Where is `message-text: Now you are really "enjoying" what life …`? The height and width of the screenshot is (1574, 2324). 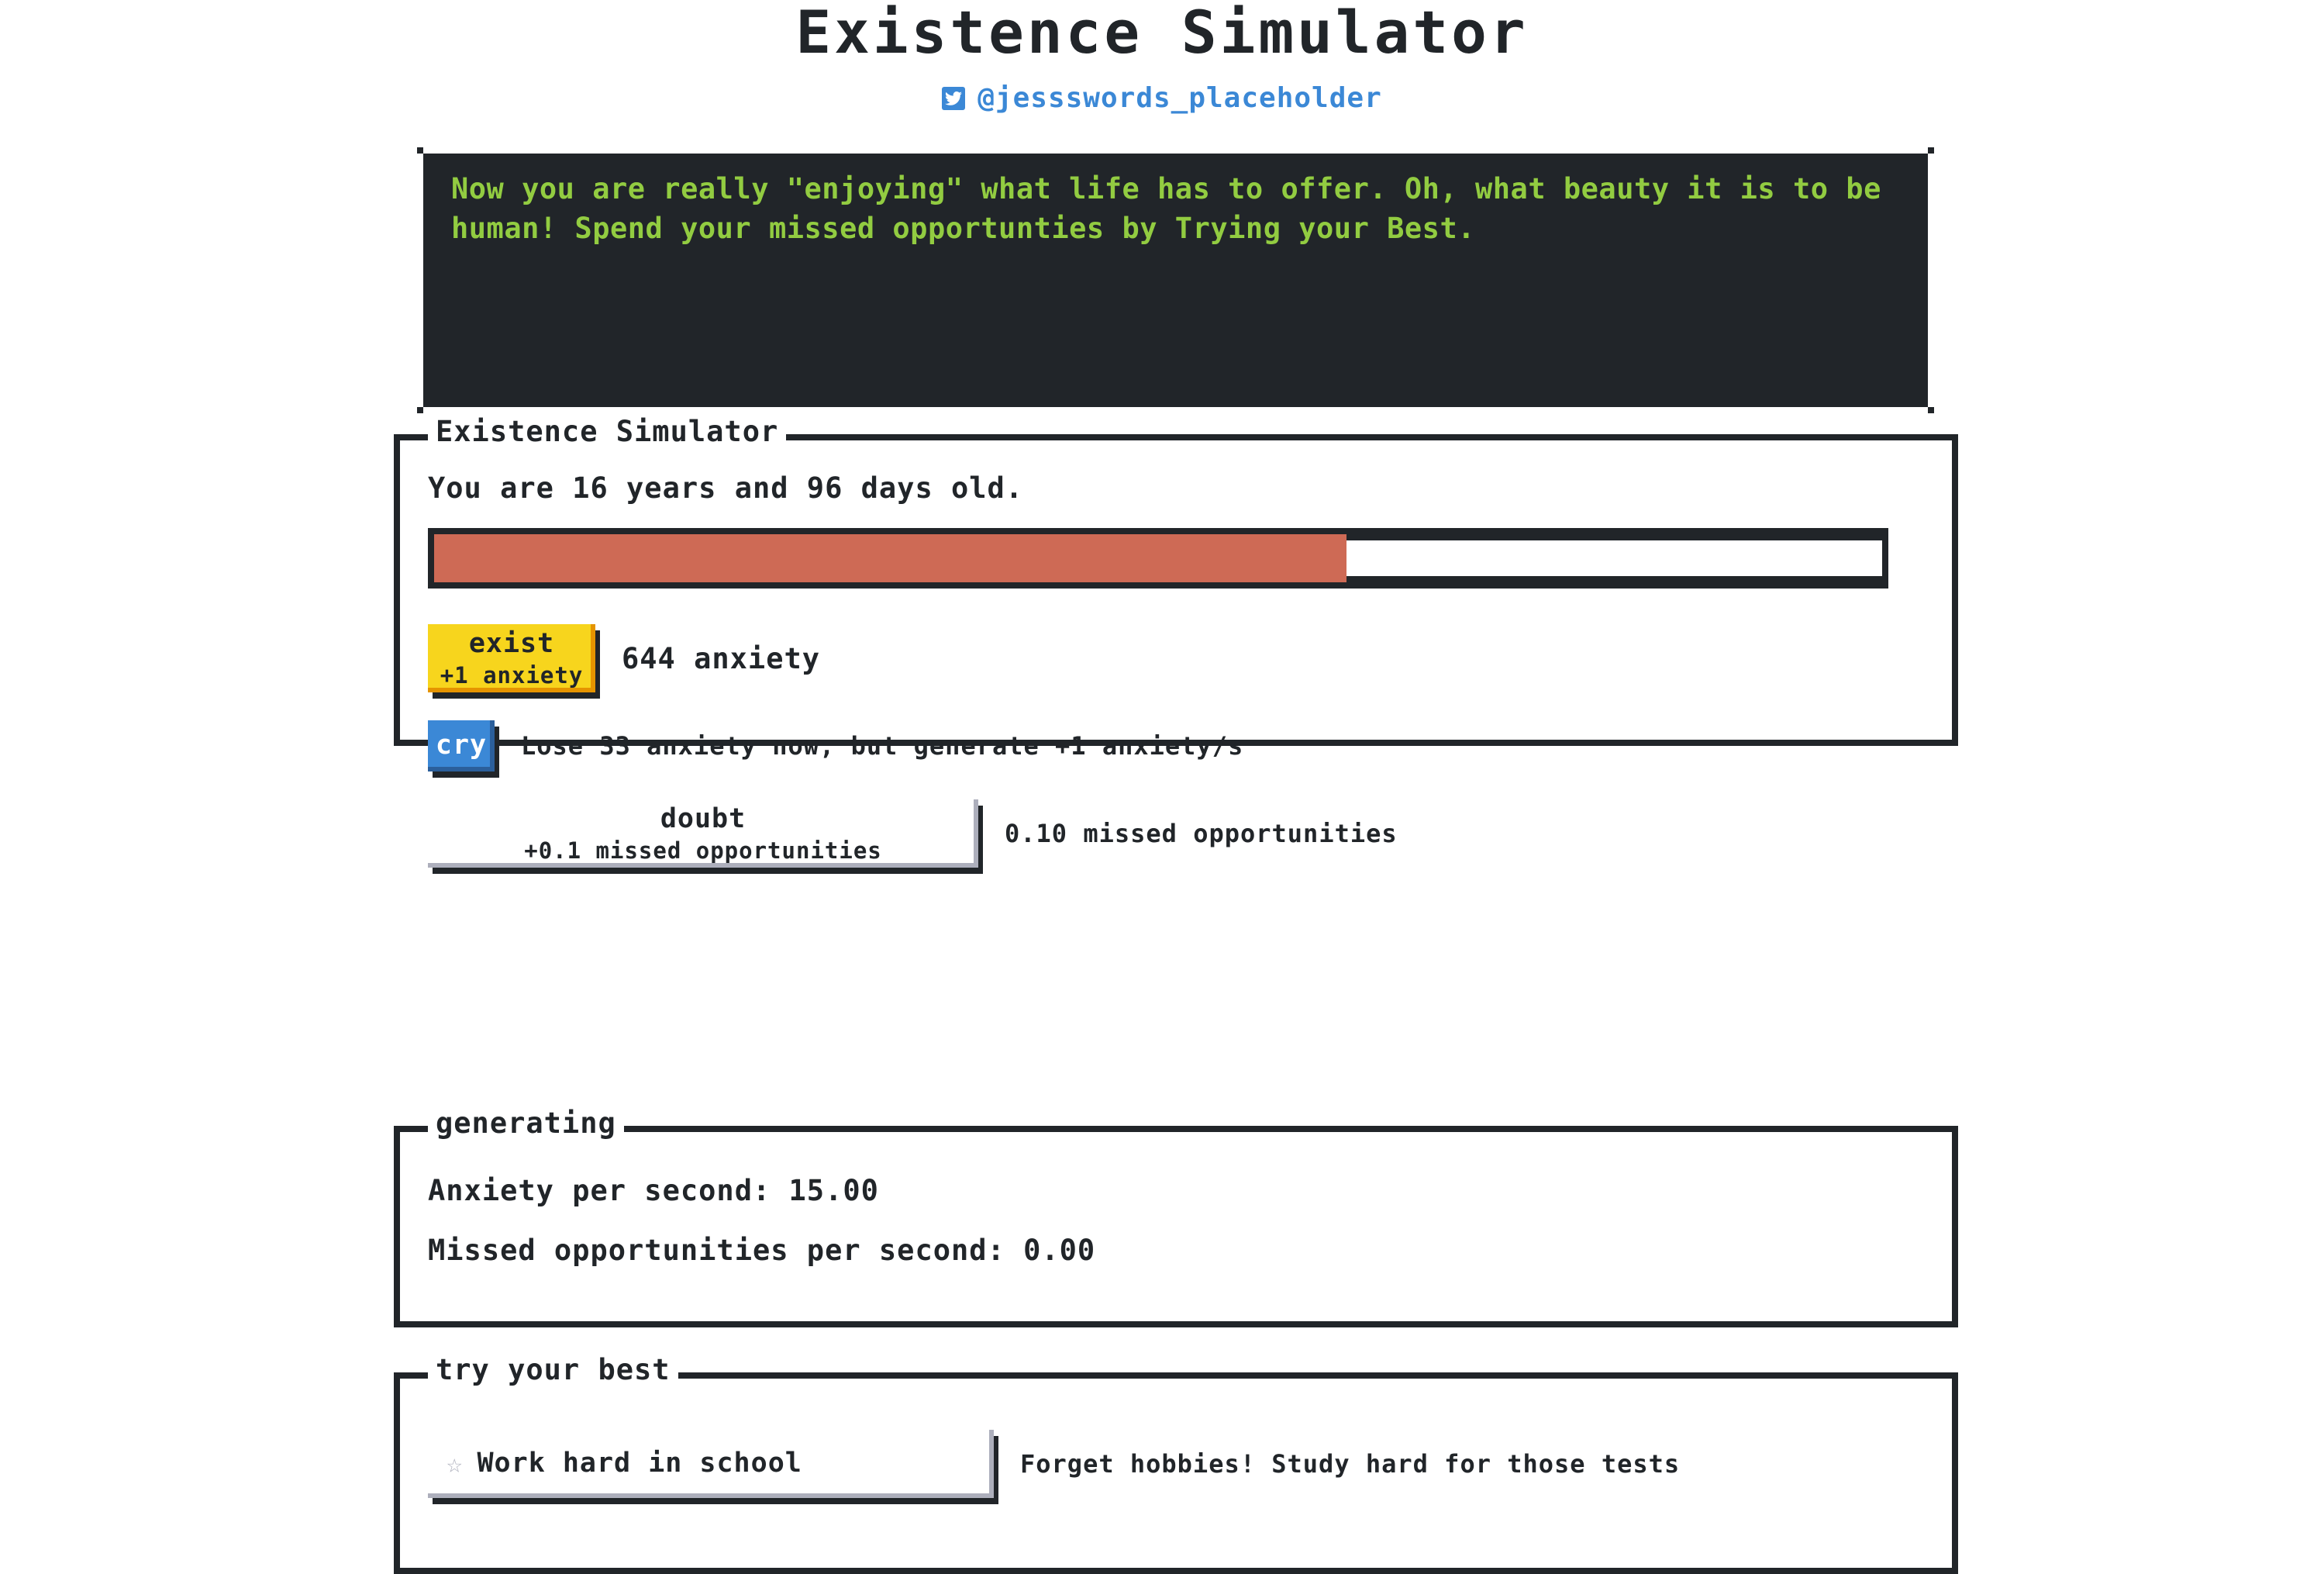 message-text: Now you are really "enjoying" what life … is located at coordinates (1175, 209).